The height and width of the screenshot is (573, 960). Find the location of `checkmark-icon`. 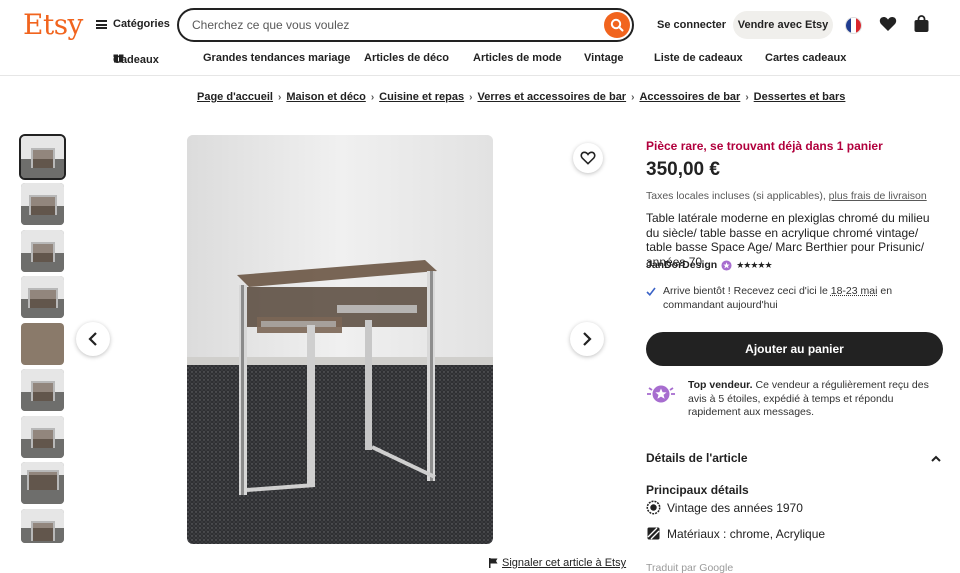

checkmark-icon is located at coordinates (651, 291).